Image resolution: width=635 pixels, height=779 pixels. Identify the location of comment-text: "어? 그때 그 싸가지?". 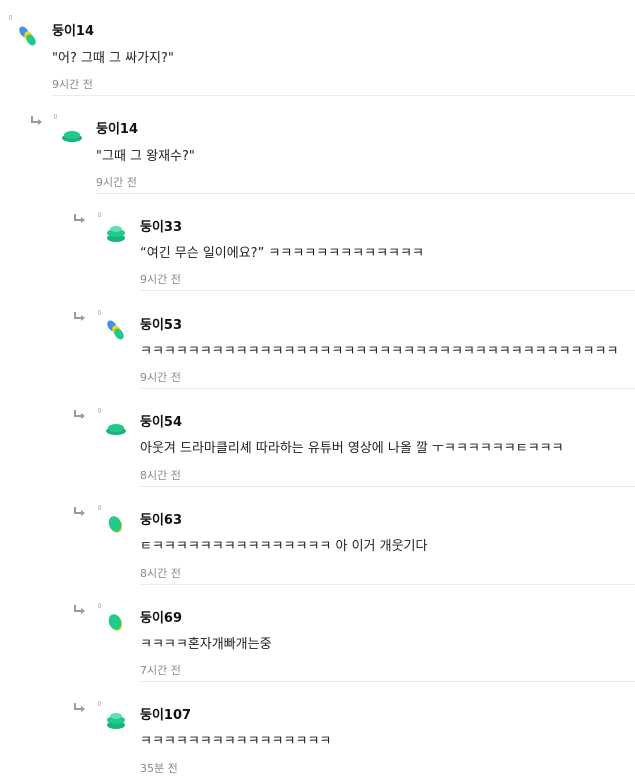
(113, 58).